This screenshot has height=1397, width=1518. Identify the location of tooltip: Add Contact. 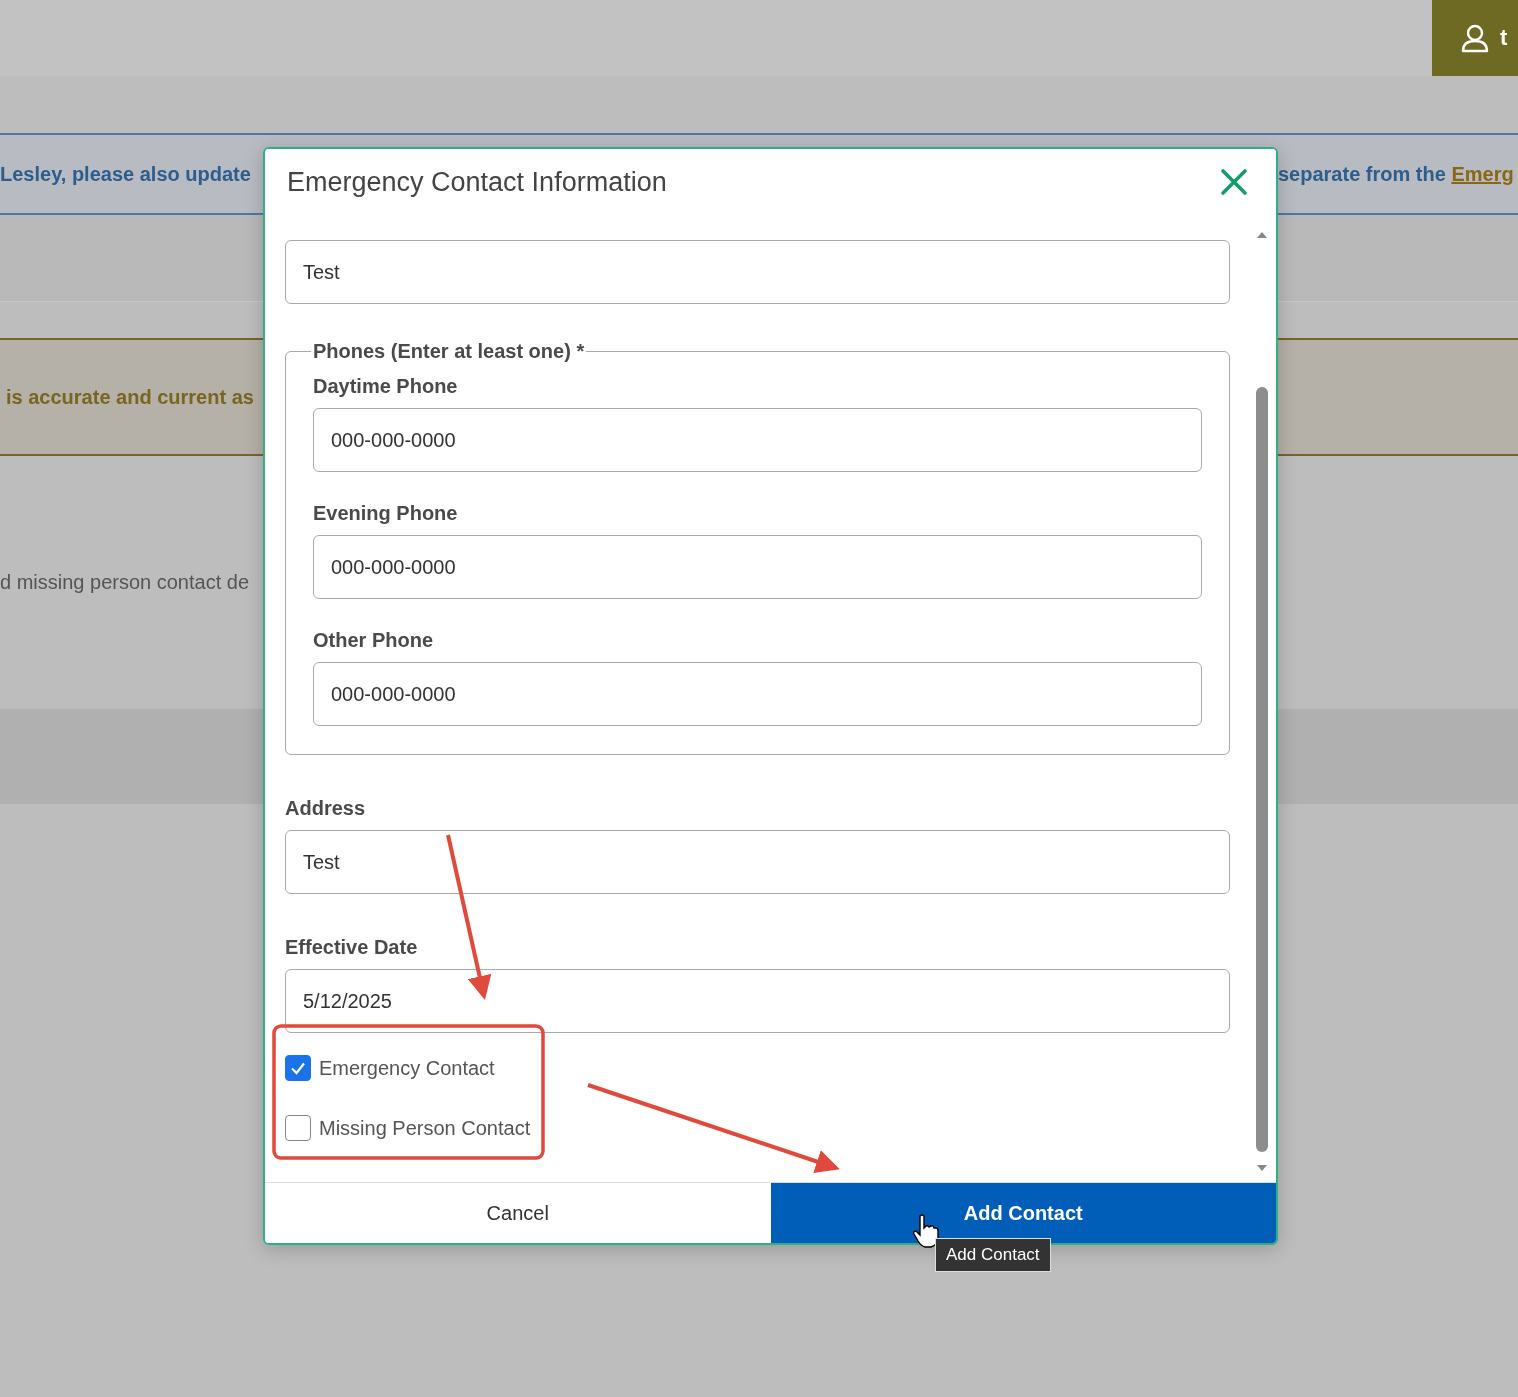
(993, 1255).